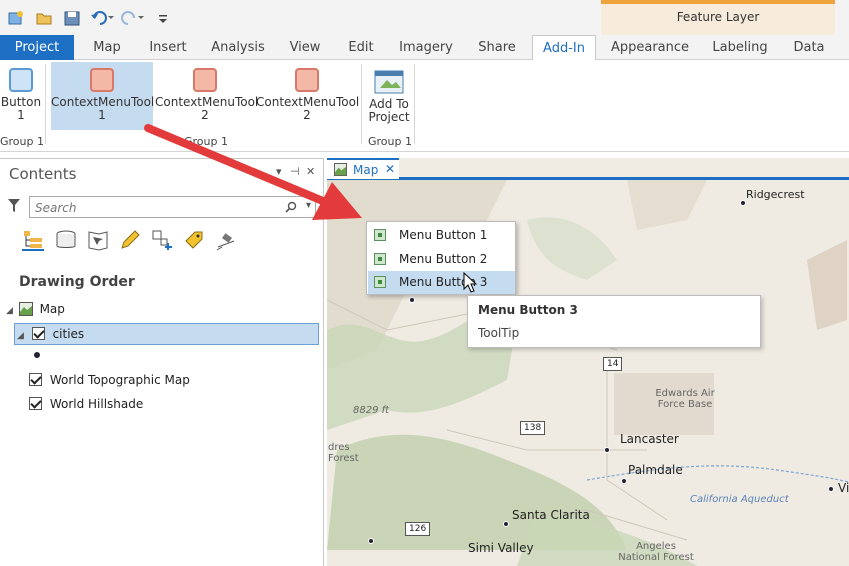 This screenshot has width=849, height=566. I want to click on map-label-forest-left: dres Forest, so click(343, 453).